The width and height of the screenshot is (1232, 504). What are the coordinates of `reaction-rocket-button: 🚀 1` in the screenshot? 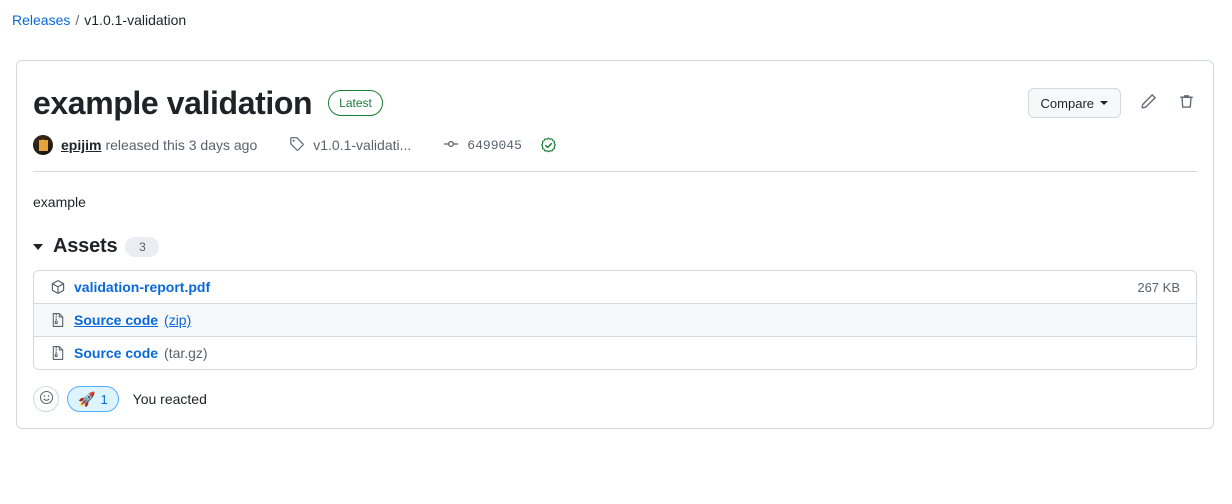 It's located at (93, 399).